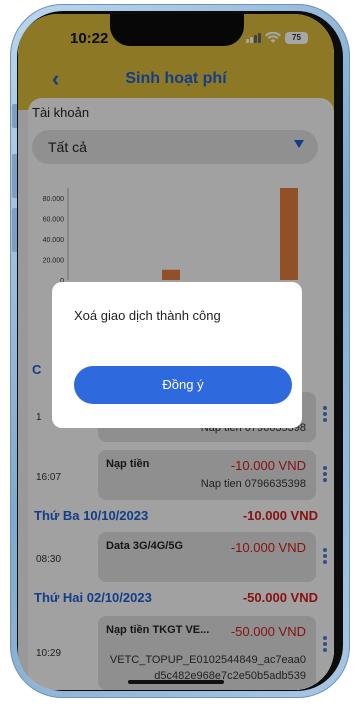  I want to click on success-dialog: Xoá giao dịch thành công Đồng ý, so click(177, 355).